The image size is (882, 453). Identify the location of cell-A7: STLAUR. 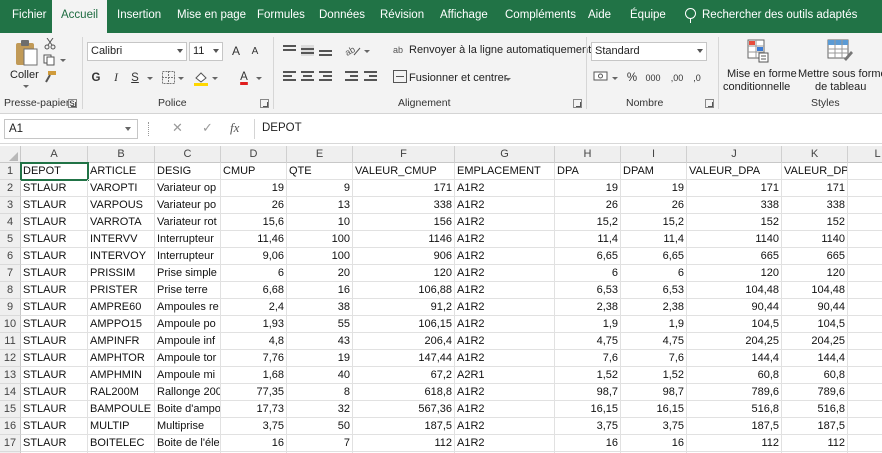
(54, 273).